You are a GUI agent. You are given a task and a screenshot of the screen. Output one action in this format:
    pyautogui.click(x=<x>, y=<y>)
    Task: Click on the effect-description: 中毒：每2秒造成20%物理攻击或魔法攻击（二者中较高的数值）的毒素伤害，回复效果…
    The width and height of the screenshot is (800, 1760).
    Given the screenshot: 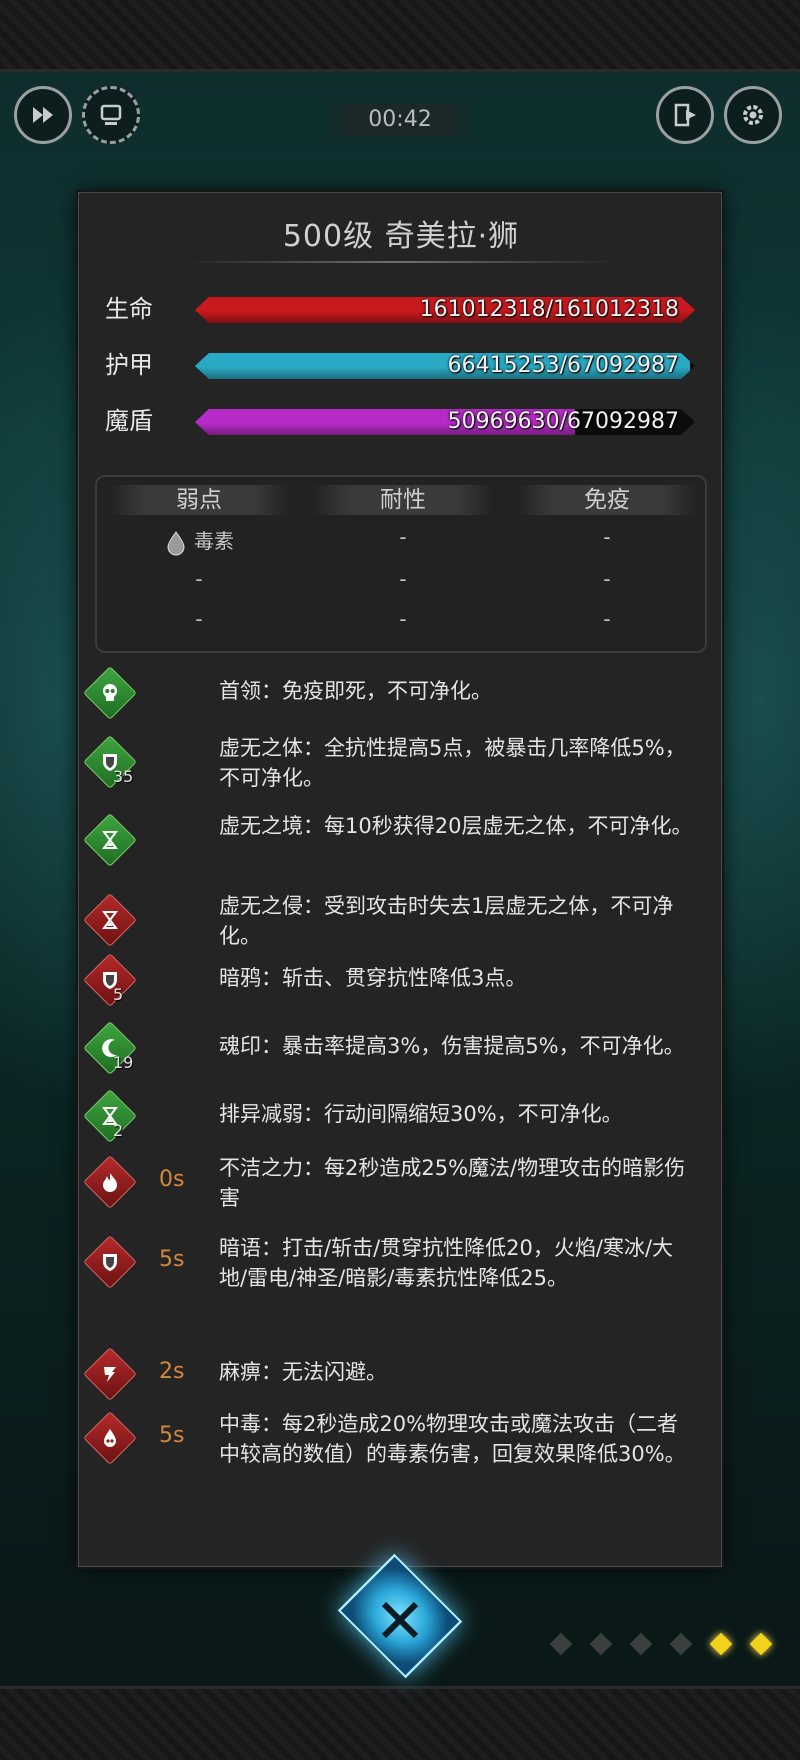 What is the action you would take?
    pyautogui.click(x=452, y=1439)
    